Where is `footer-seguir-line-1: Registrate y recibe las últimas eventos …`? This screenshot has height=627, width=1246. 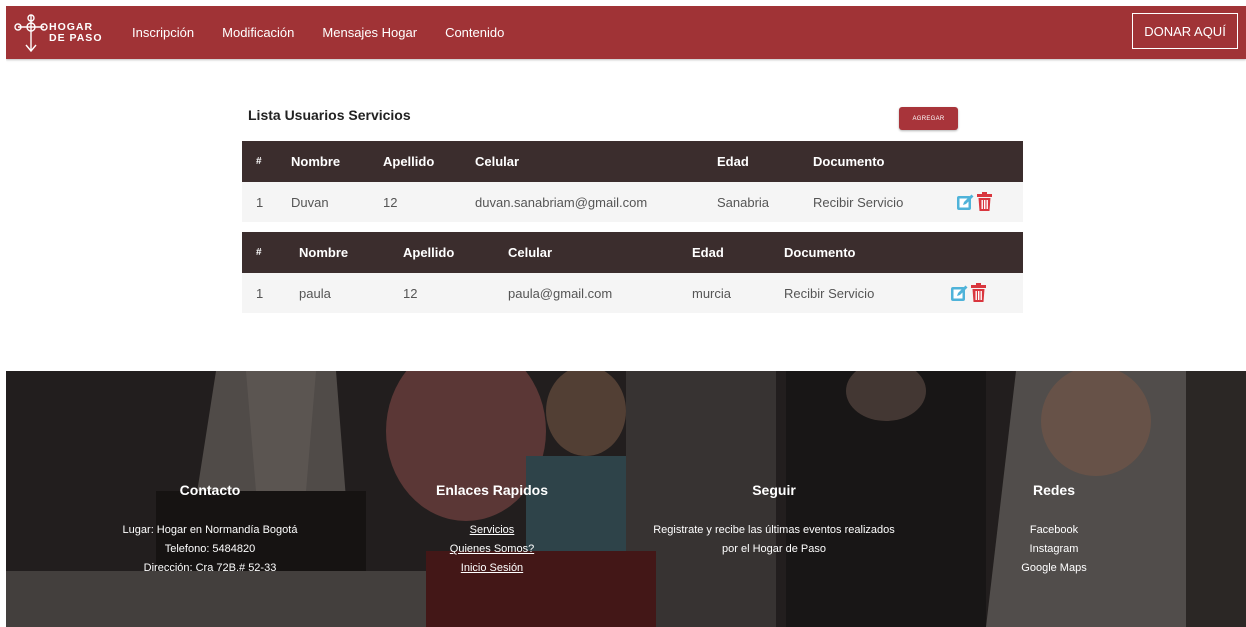 footer-seguir-line-1: Registrate y recibe las últimas eventos … is located at coordinates (774, 530).